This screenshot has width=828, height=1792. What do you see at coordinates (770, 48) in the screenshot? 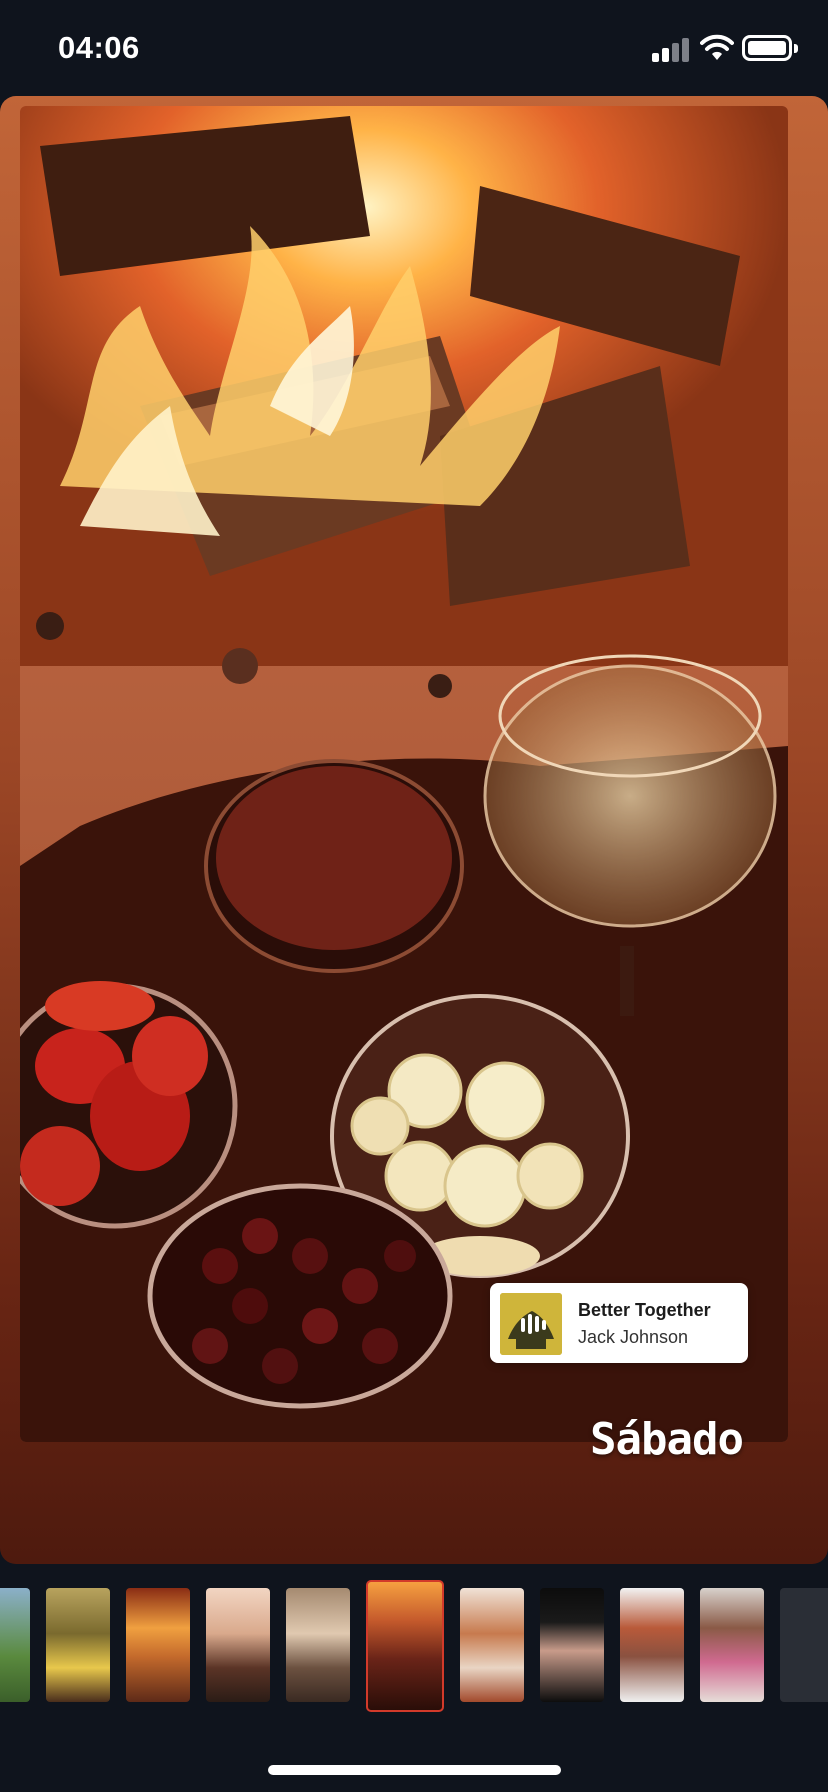
I see `battery-icon` at bounding box center [770, 48].